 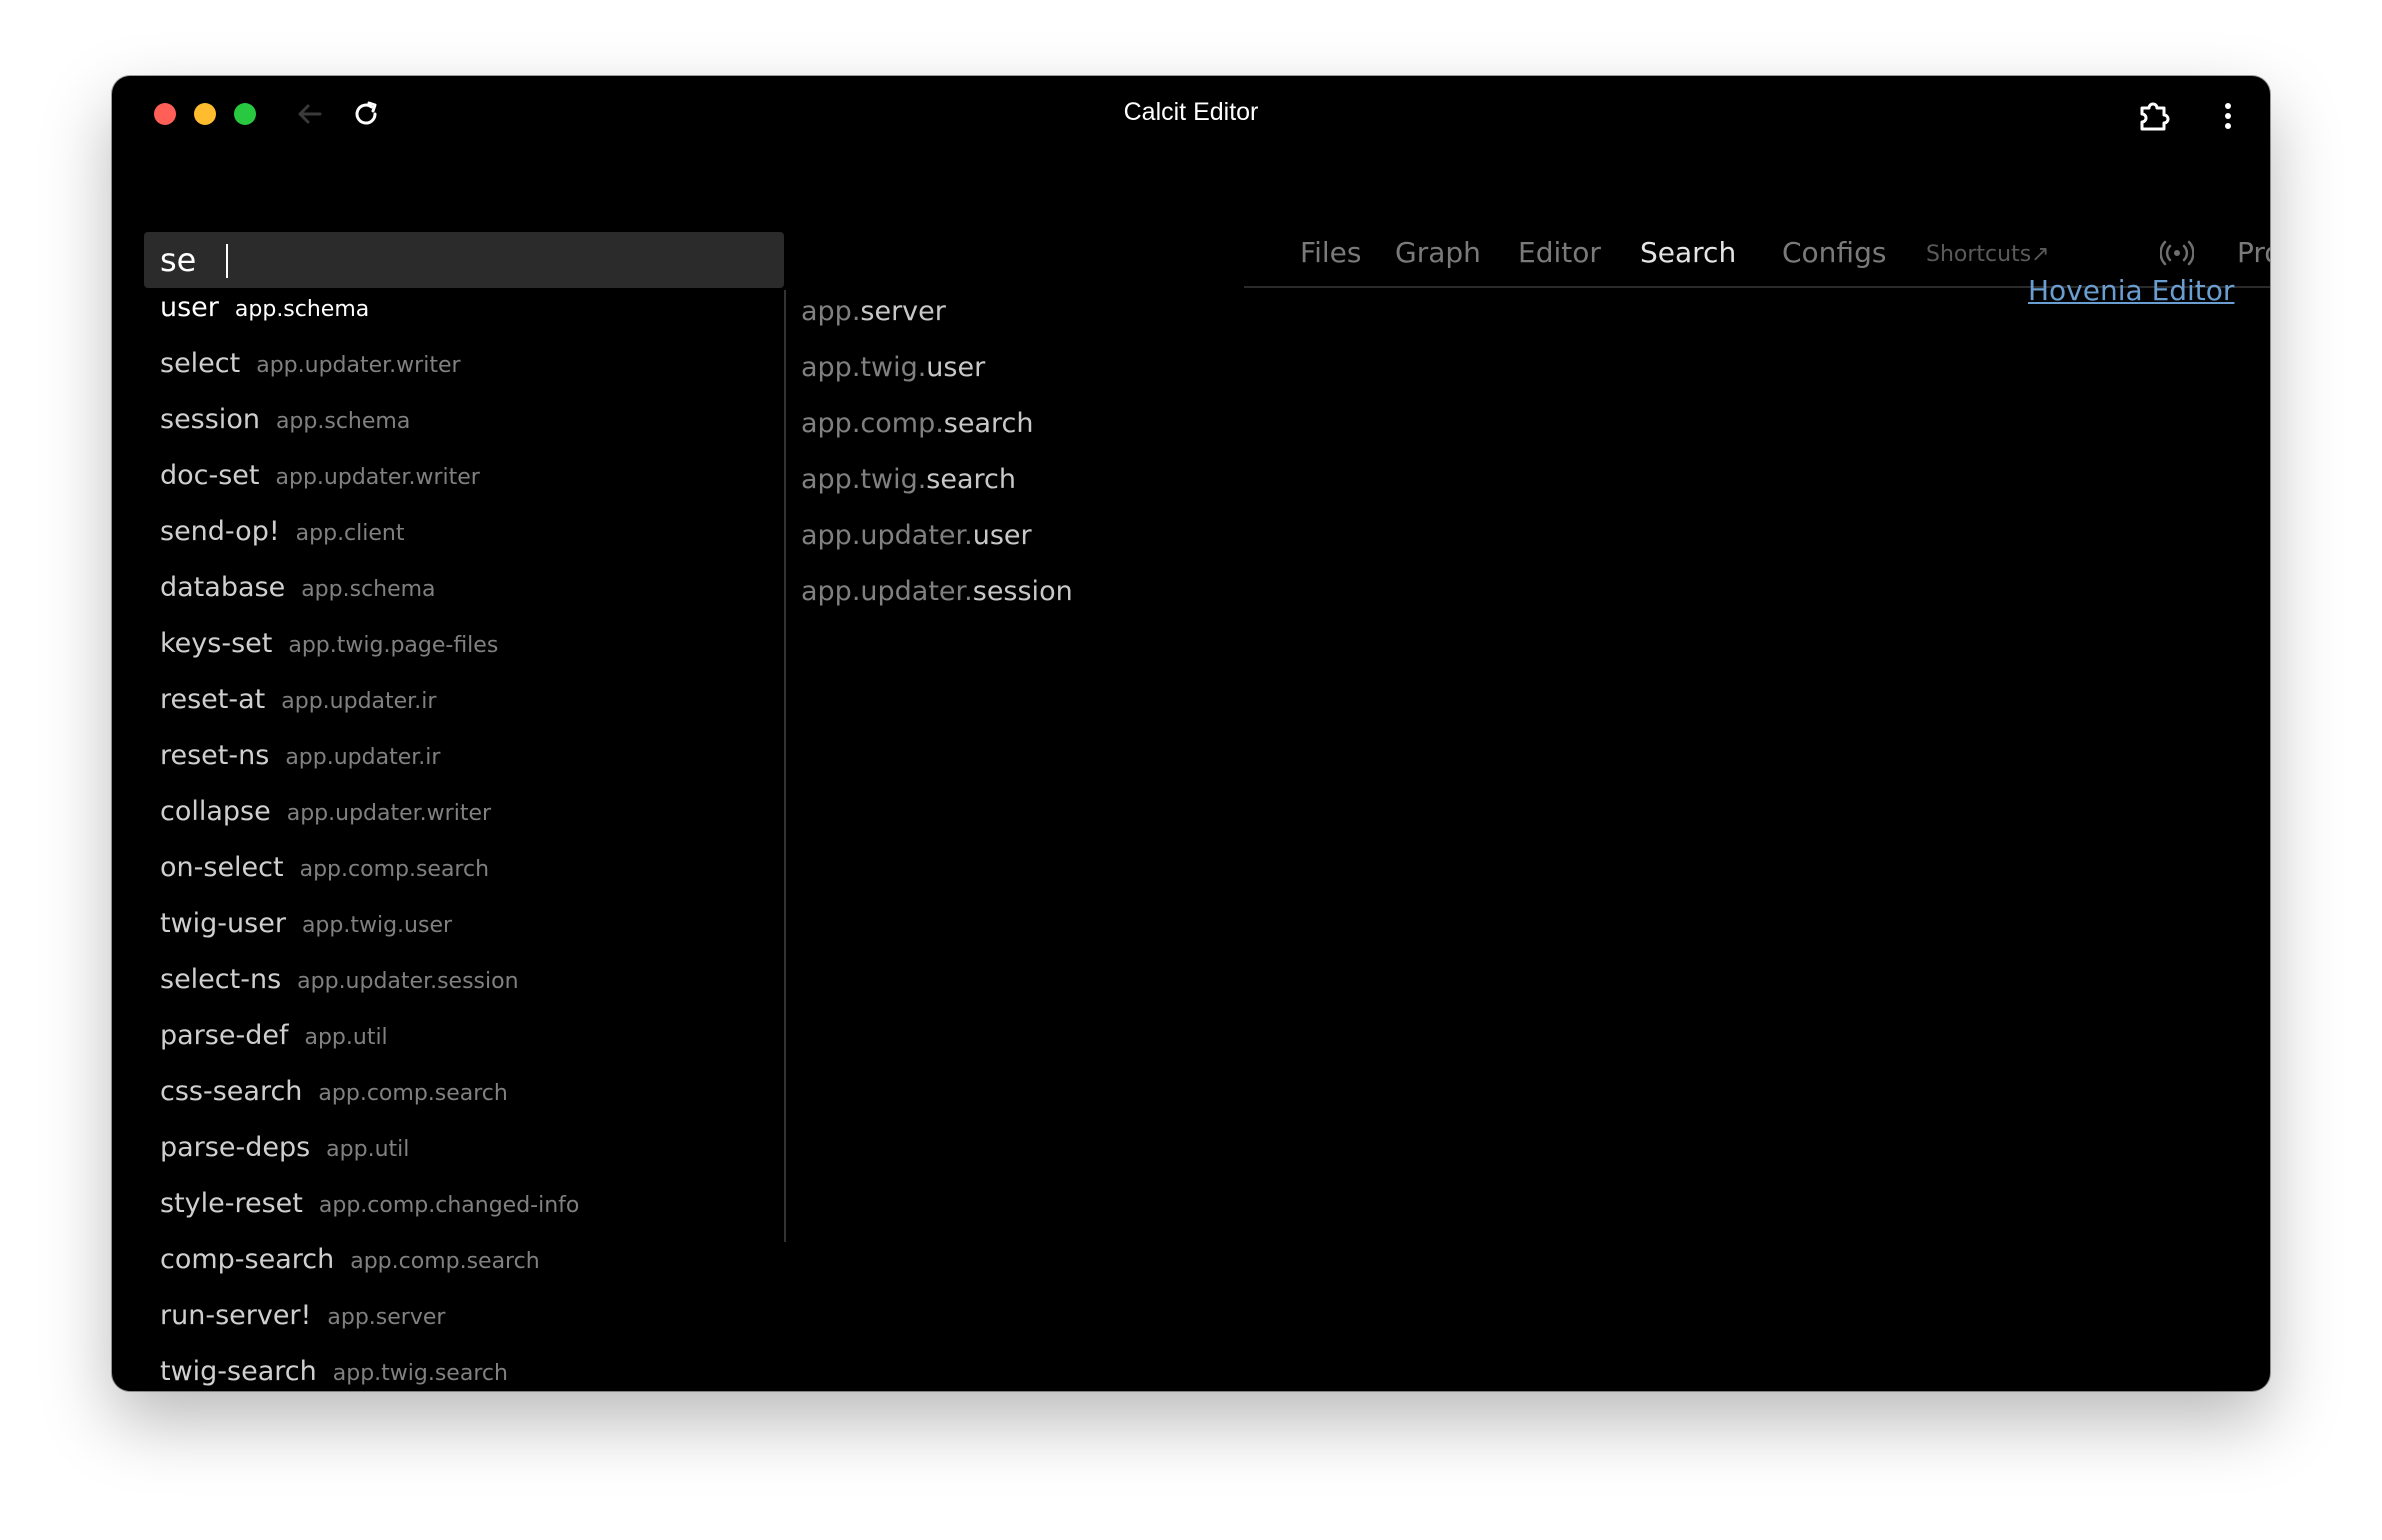 I want to click on result-namespace: app.server, so click(x=386, y=1317).